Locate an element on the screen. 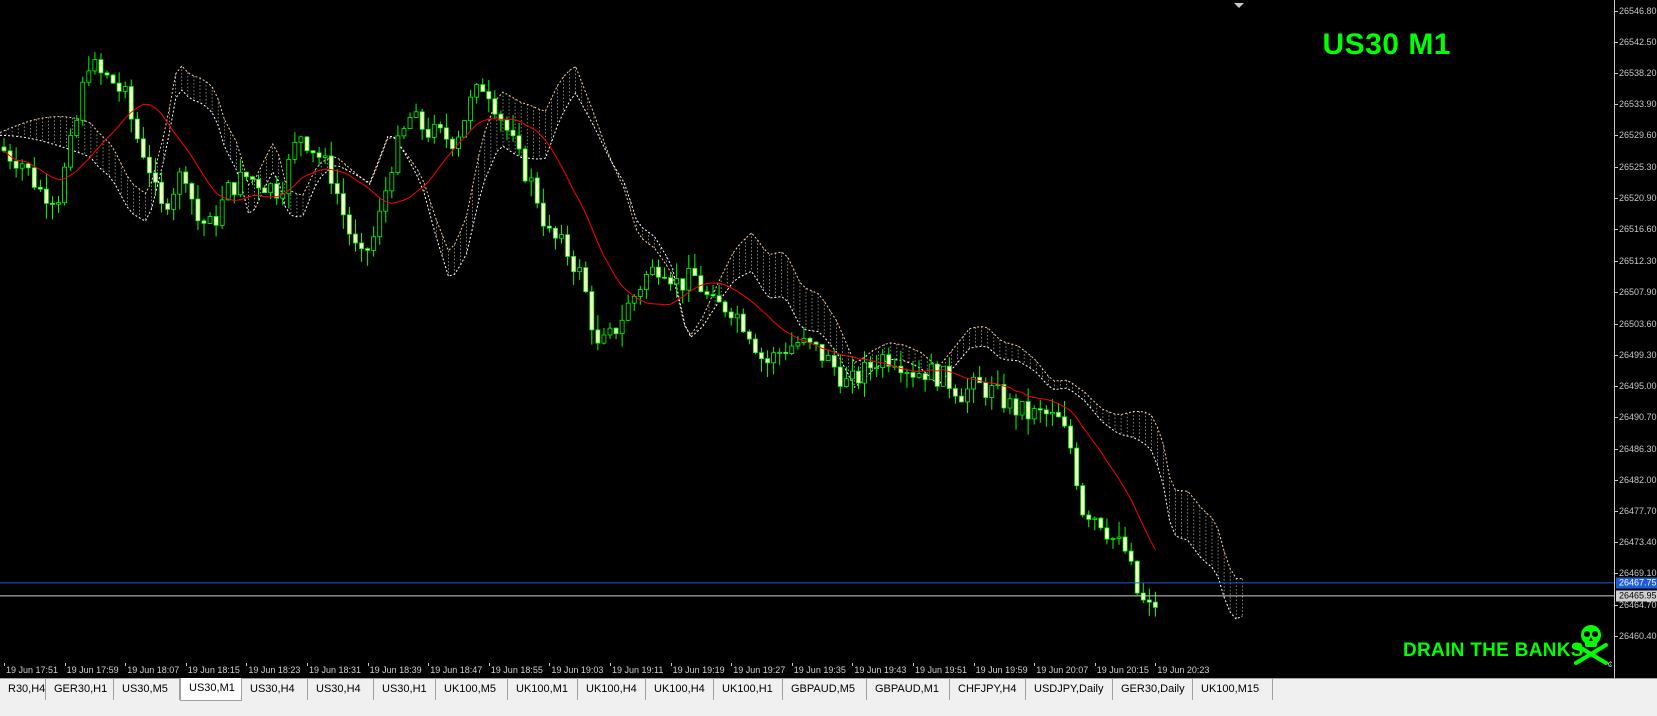 This screenshot has width=1657, height=716. price-label: 26520.90 is located at coordinates (1638, 198).